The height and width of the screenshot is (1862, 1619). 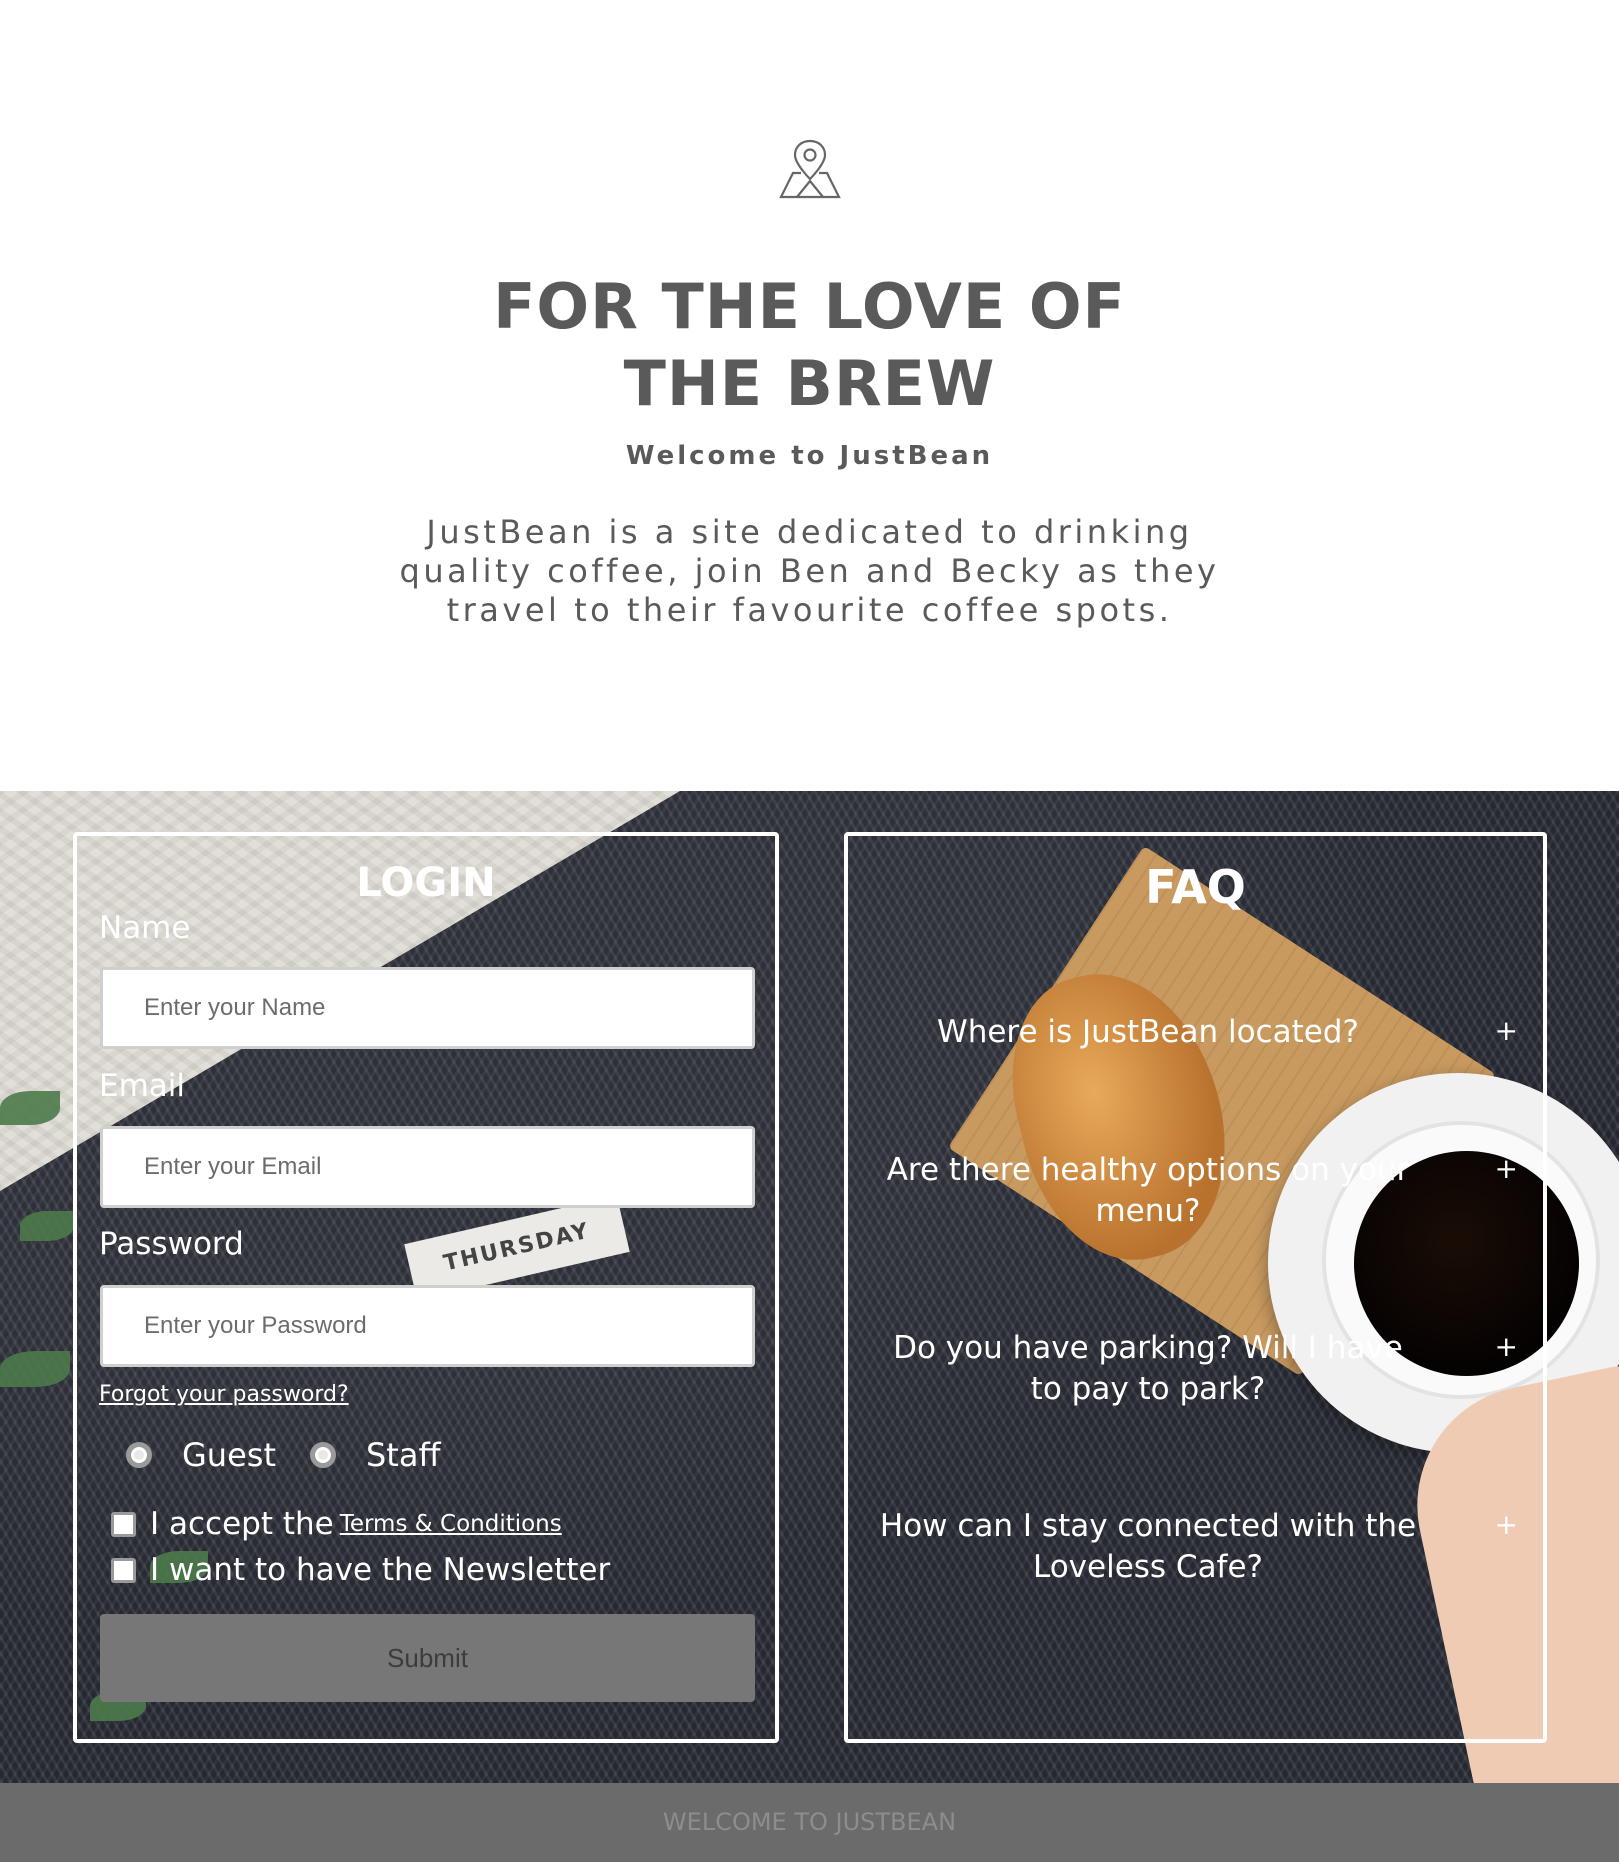 I want to click on map-pin-icon, so click(x=810, y=169).